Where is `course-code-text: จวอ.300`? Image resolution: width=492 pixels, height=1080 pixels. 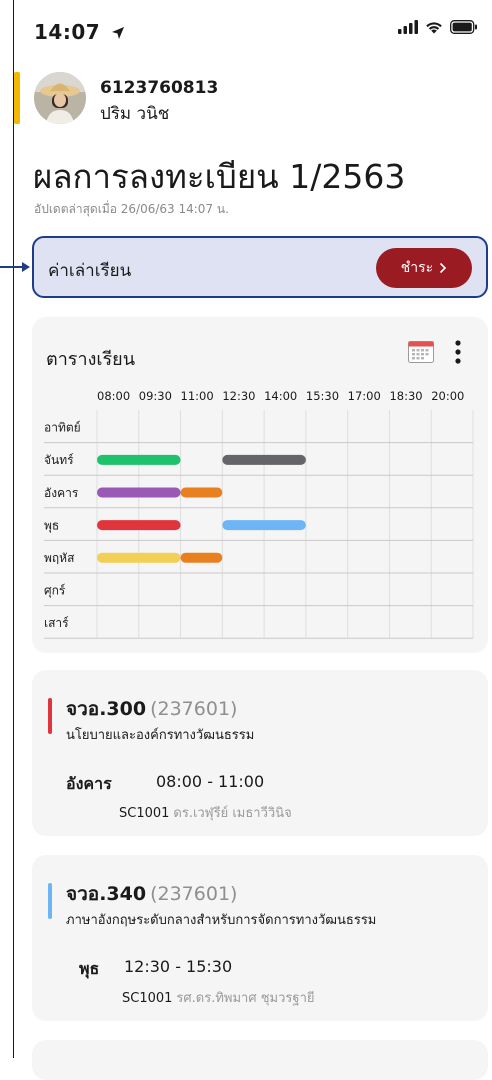
course-code-text: จวอ.300 is located at coordinates (106, 709).